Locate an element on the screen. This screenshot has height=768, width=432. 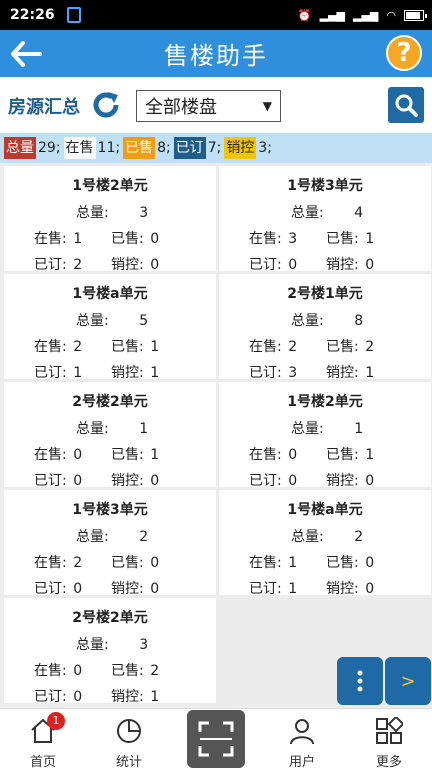
total-value: 3 is located at coordinates (144, 645).